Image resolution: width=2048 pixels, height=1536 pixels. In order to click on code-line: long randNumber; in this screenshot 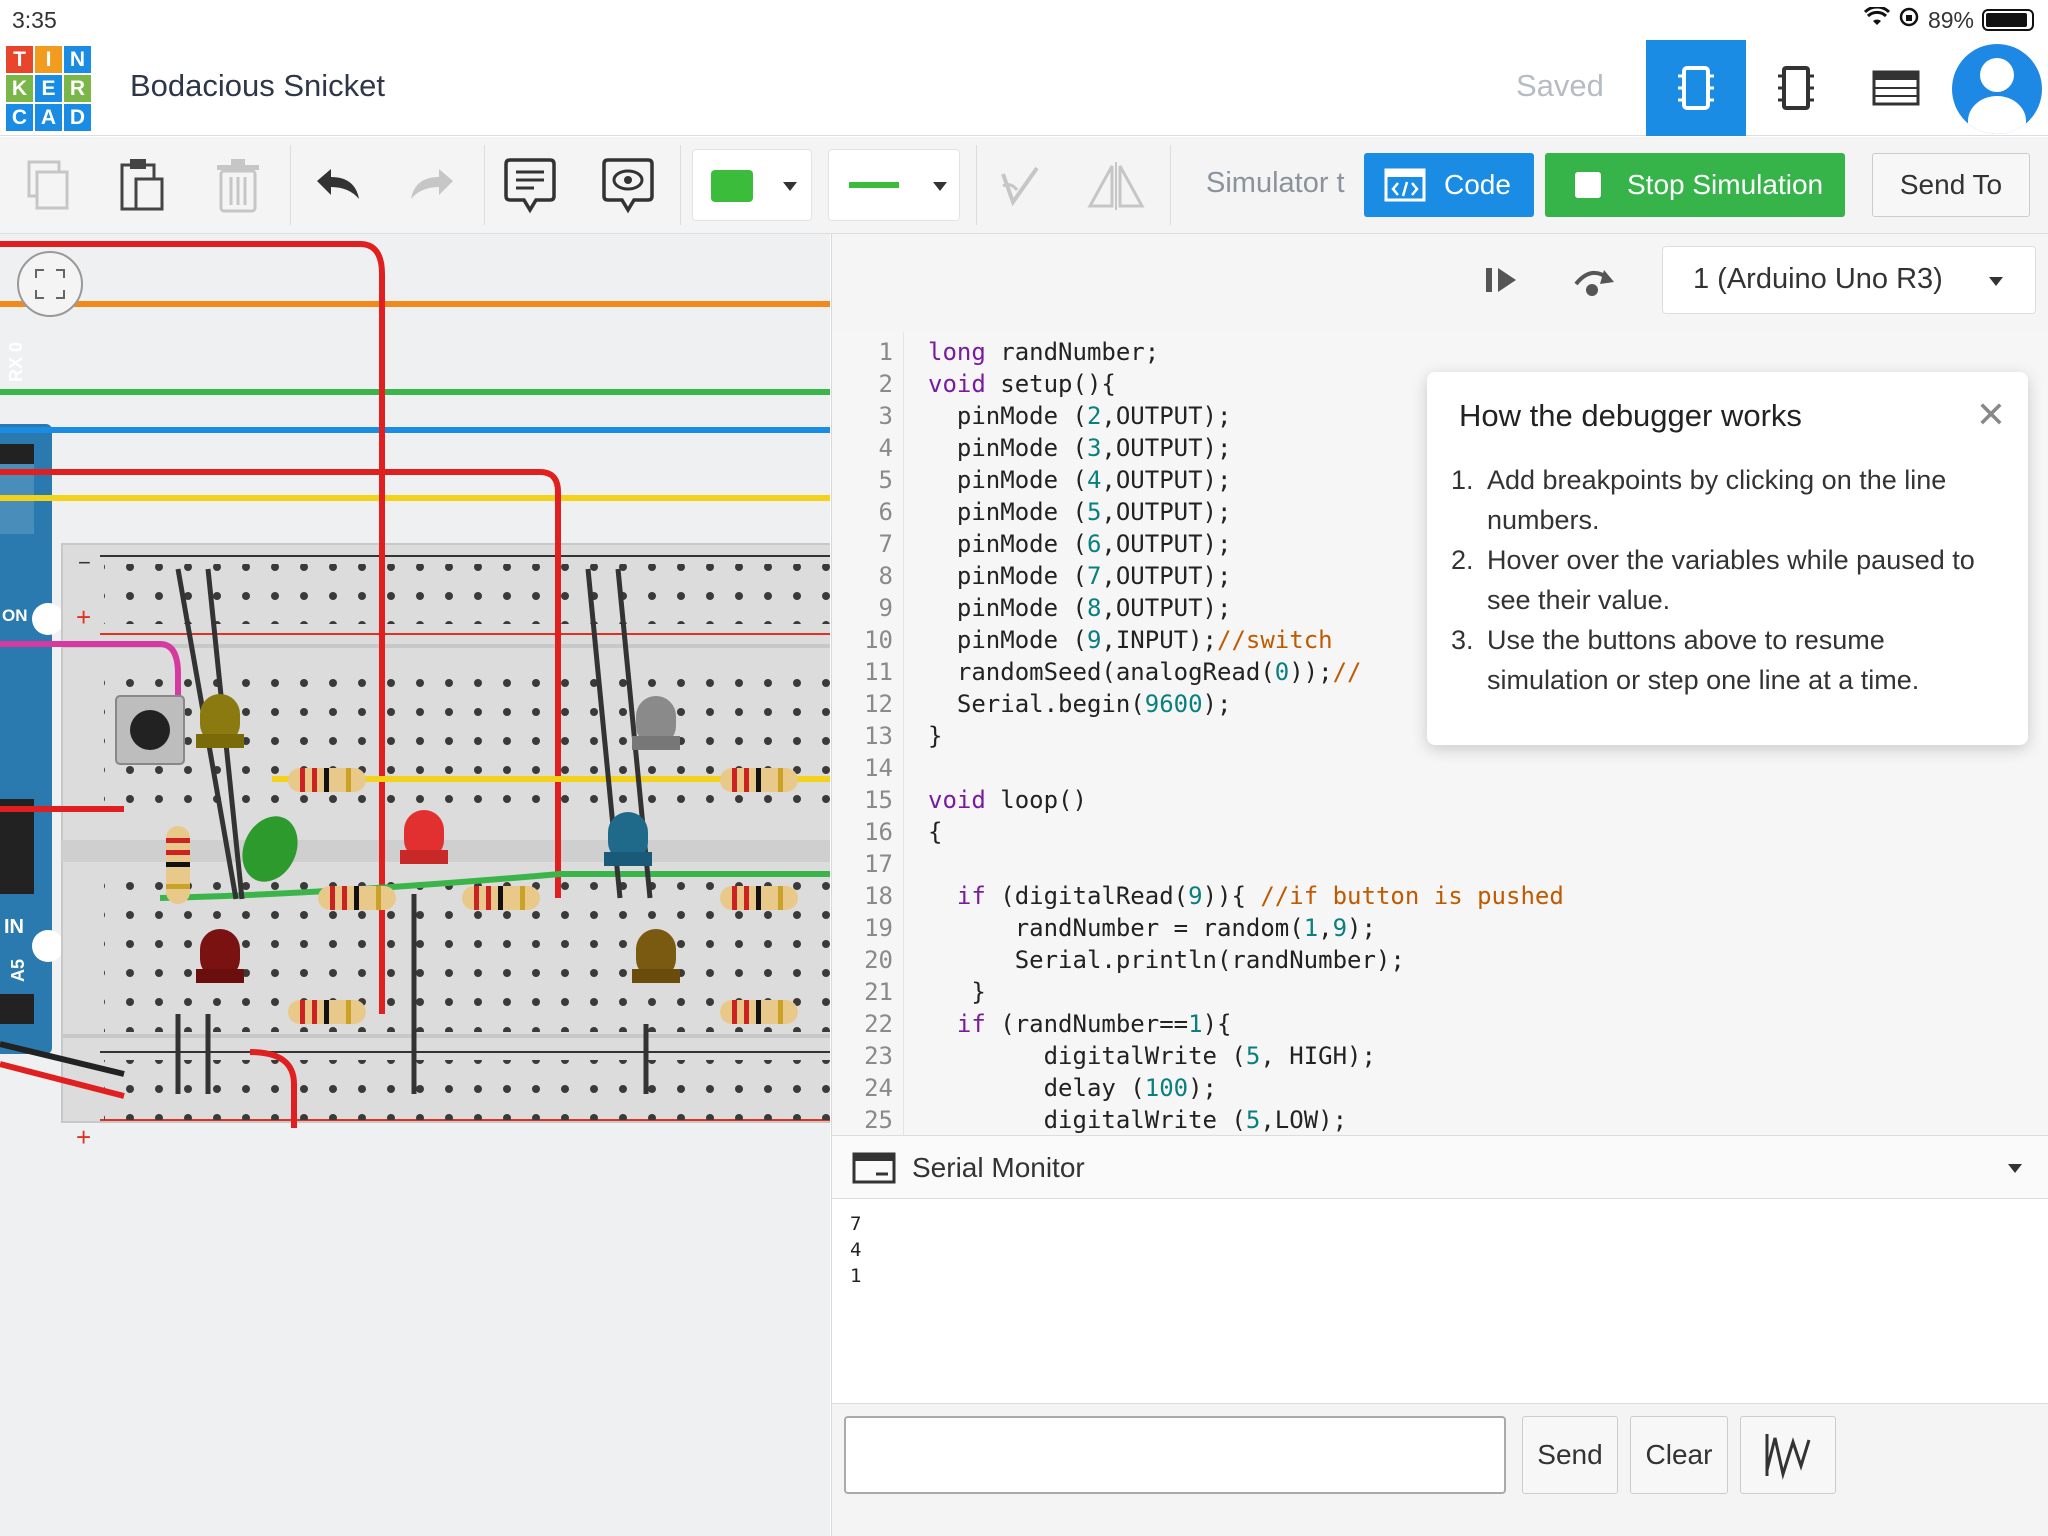, I will do `click(1043, 352)`.